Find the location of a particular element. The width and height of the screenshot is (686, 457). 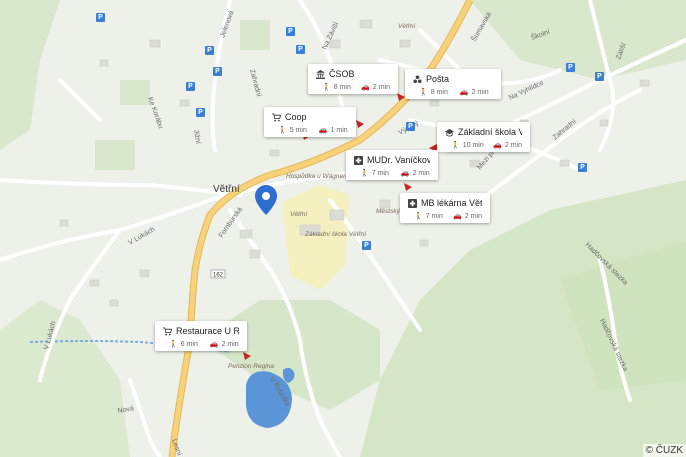

bank-icon is located at coordinates (320, 74).